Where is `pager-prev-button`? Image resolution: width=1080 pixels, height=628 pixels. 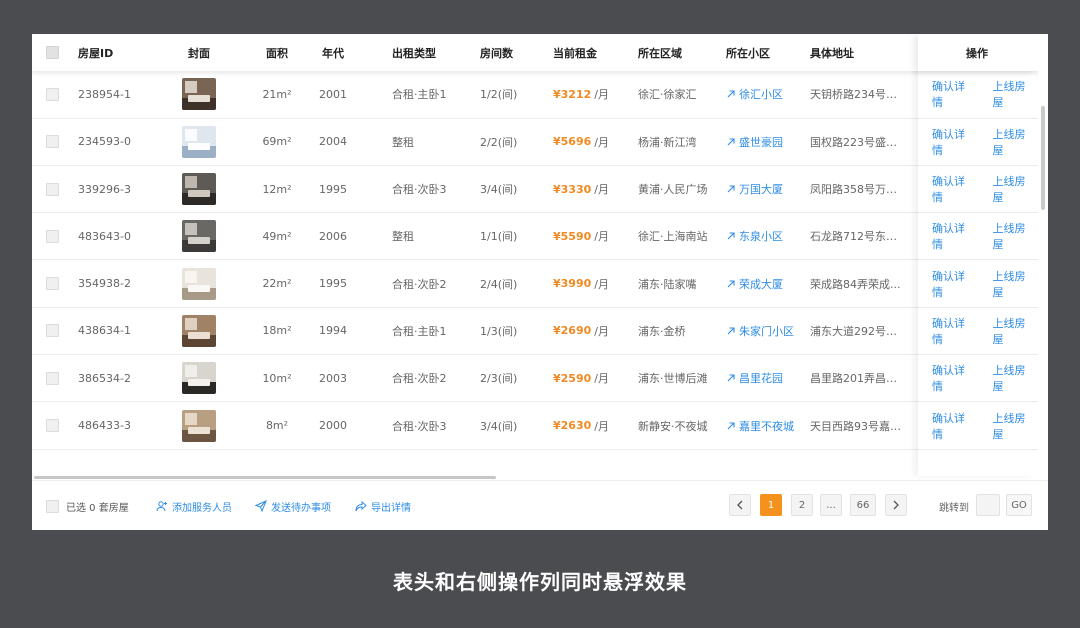
pager-prev-button is located at coordinates (740, 505).